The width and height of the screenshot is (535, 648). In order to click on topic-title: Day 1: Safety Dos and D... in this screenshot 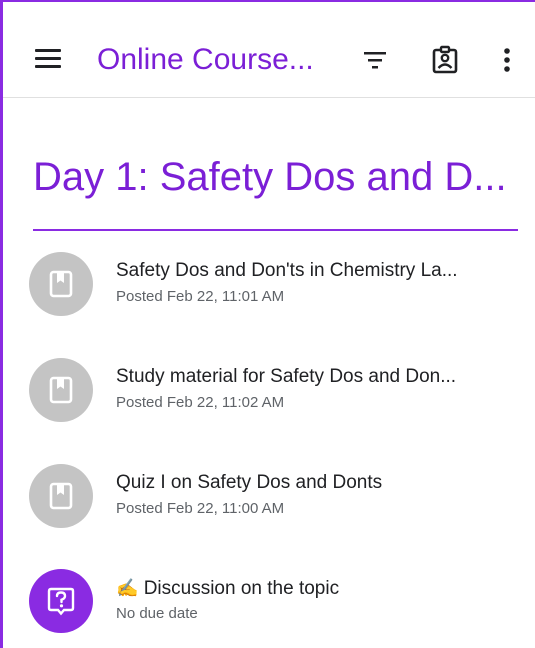, I will do `click(270, 177)`.